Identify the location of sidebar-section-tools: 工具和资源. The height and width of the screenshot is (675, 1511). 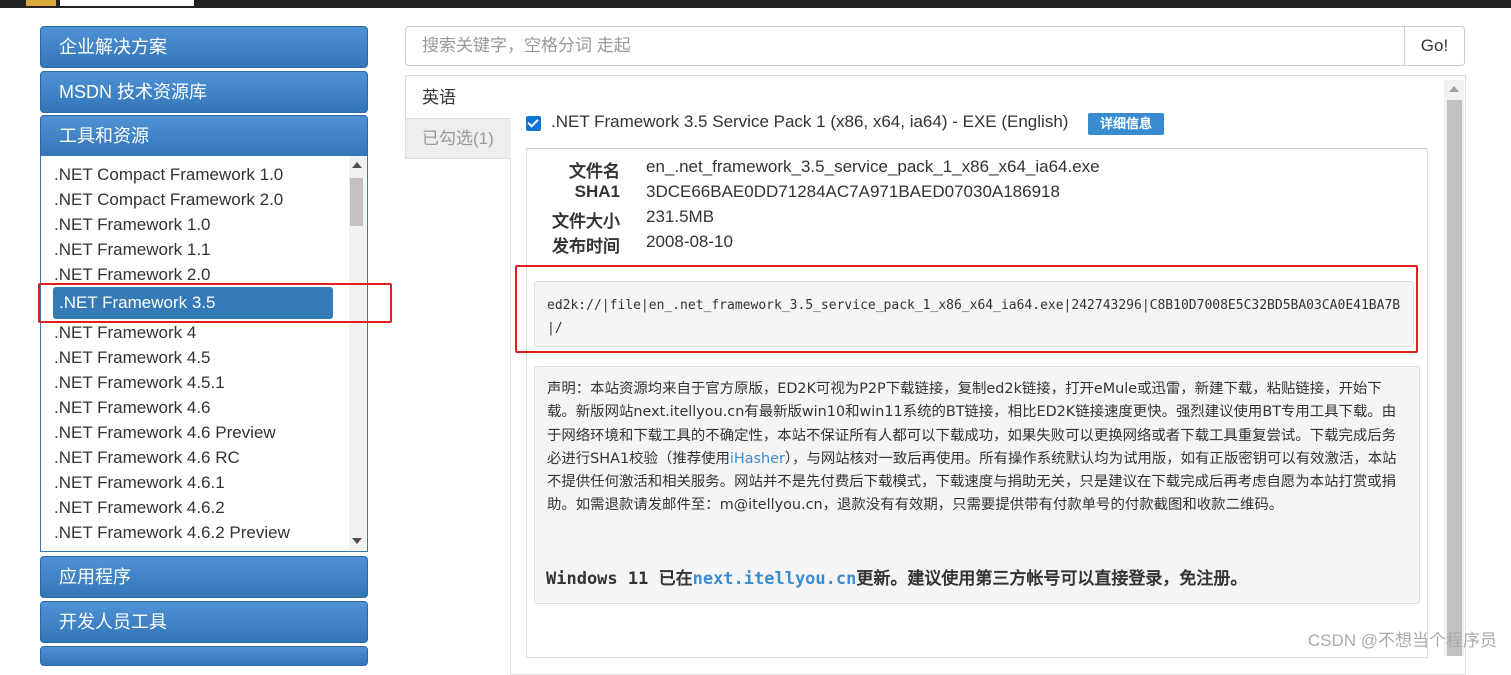
(204, 136).